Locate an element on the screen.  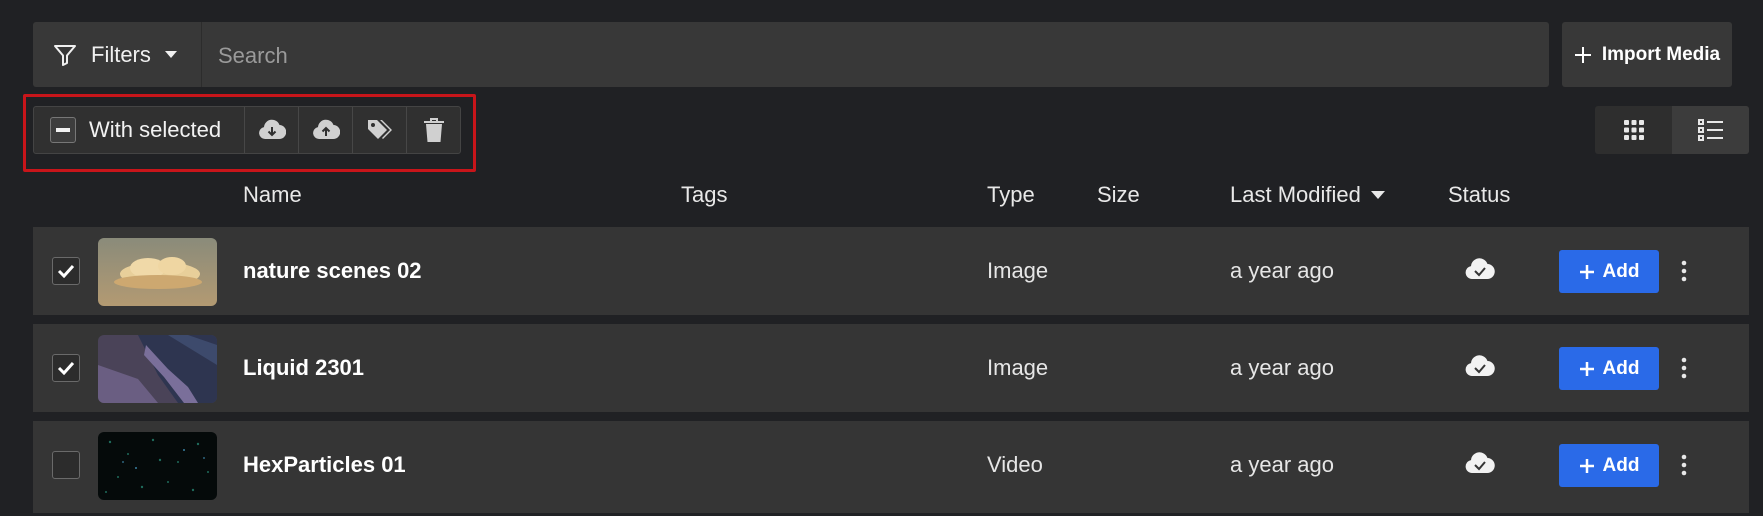
tags-icon is located at coordinates (380, 130).